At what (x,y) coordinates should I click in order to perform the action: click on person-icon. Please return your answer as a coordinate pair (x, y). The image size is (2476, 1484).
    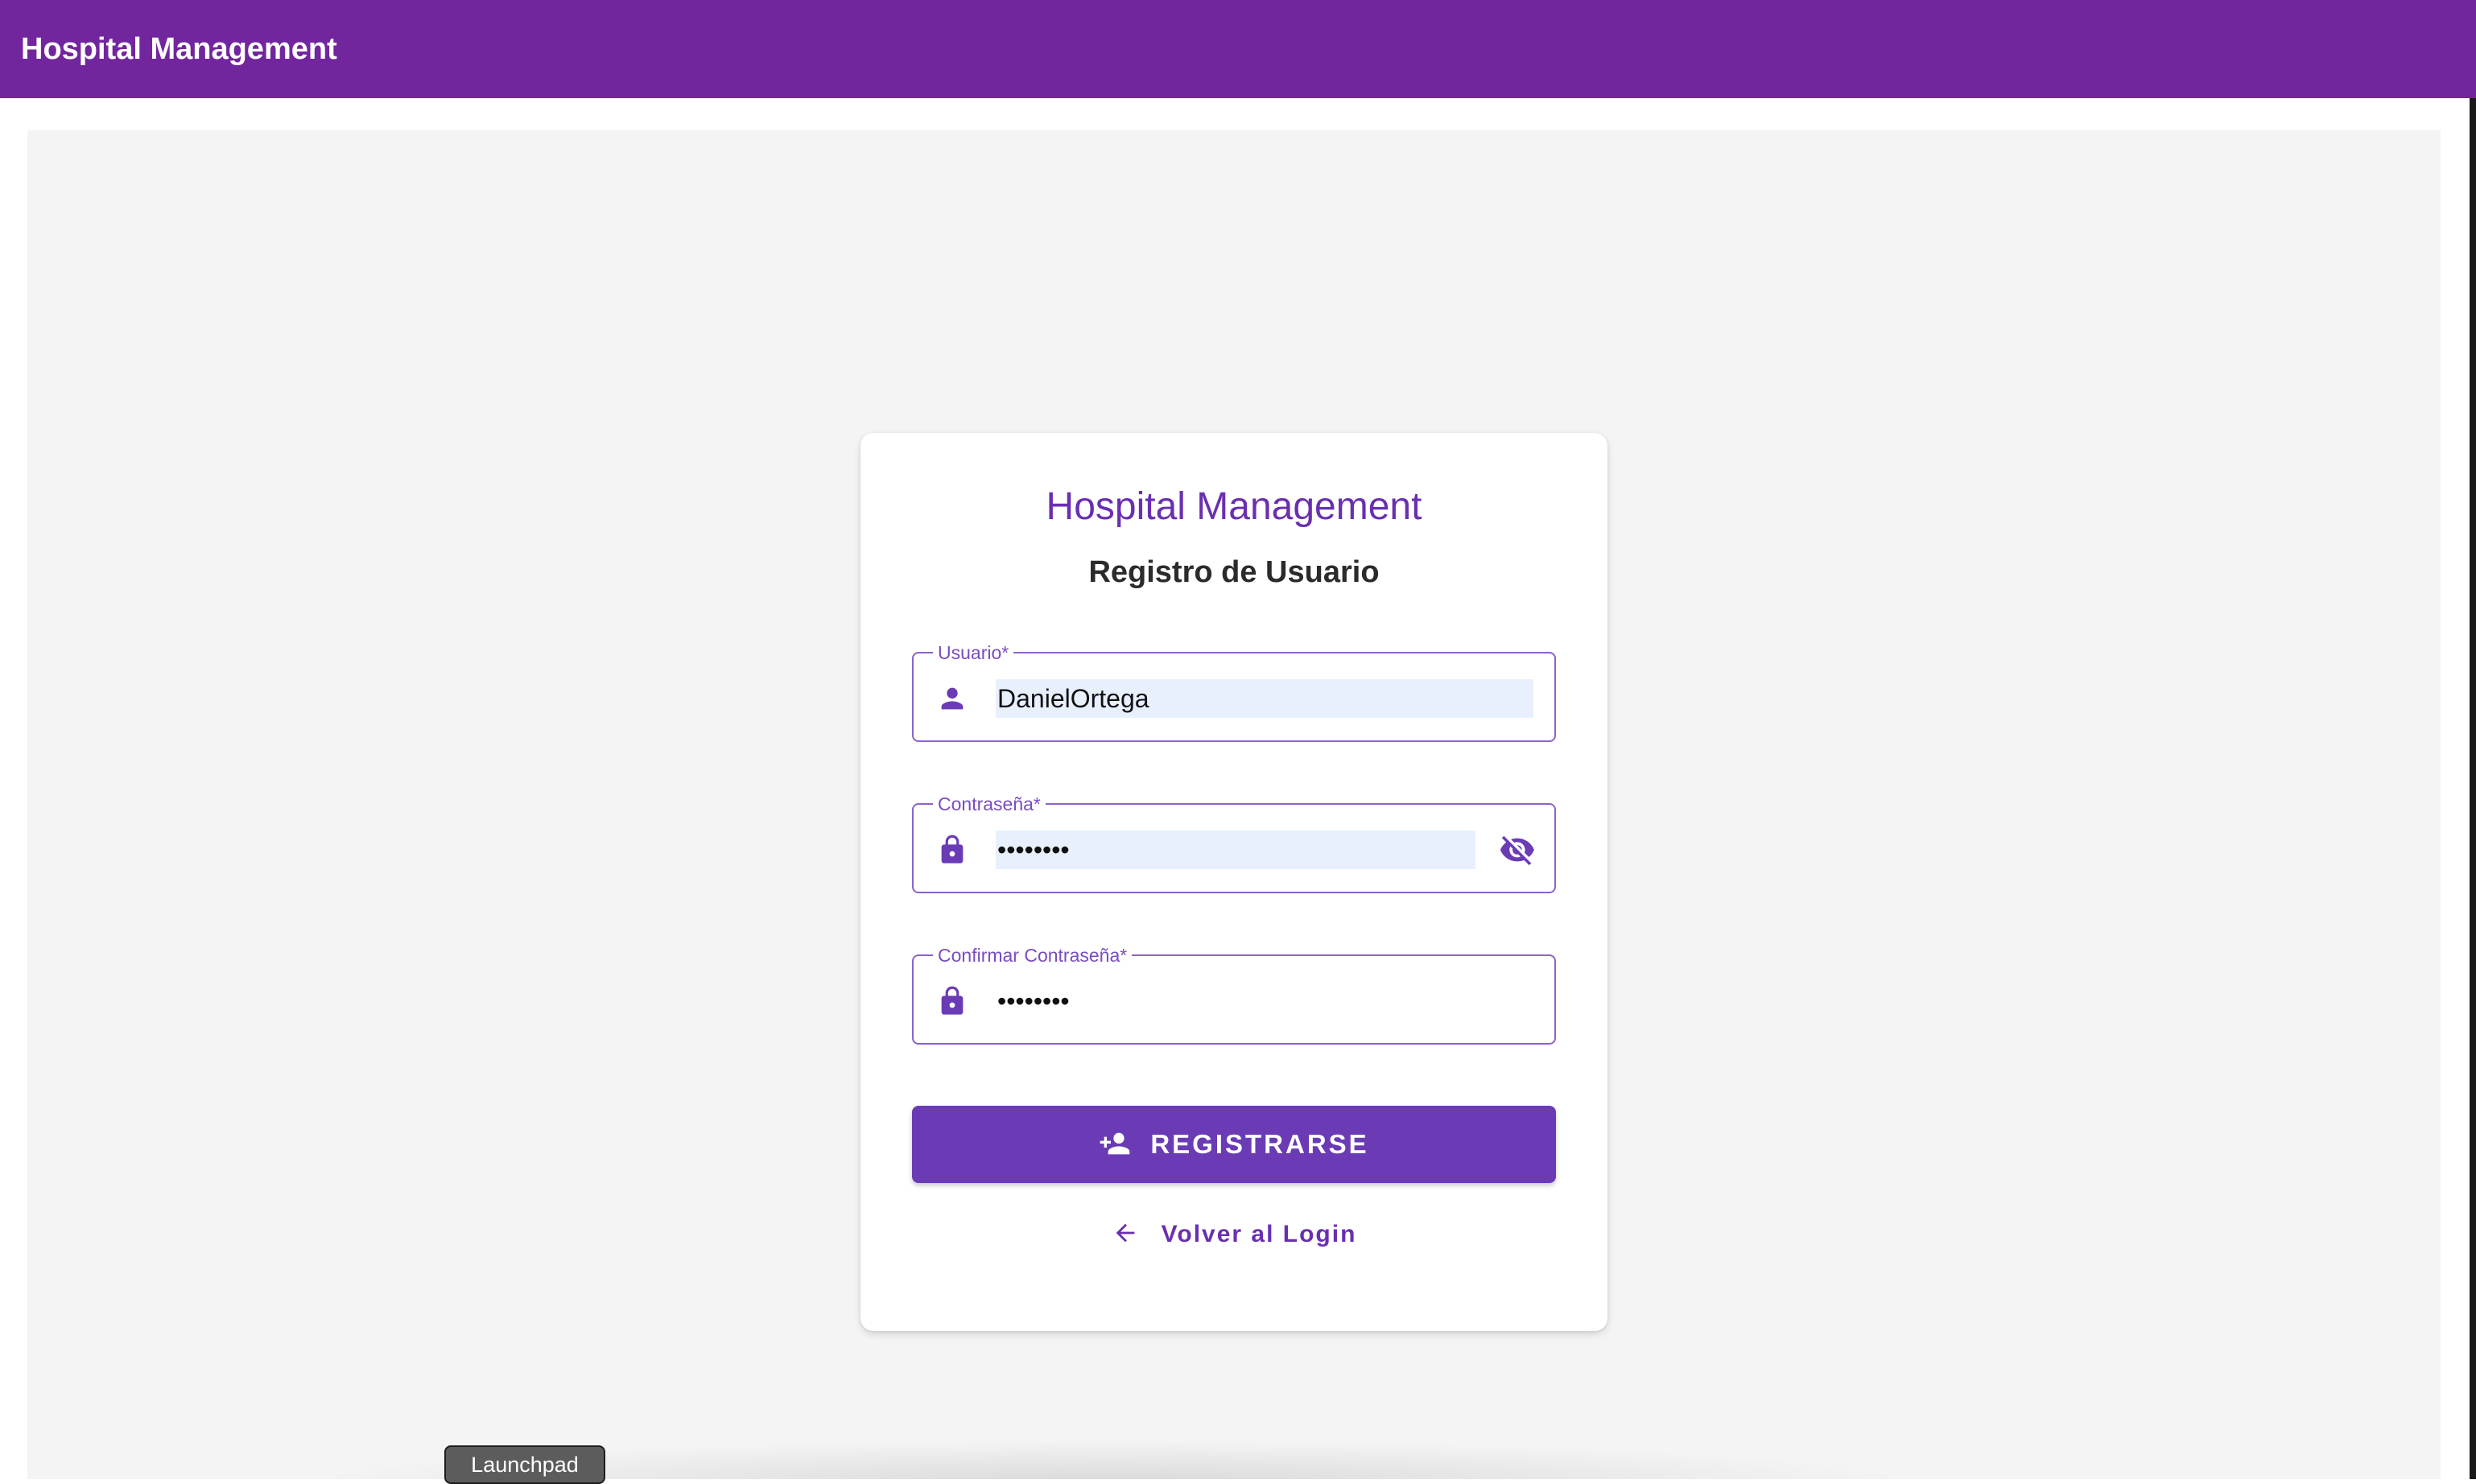
    Looking at the image, I should click on (952, 698).